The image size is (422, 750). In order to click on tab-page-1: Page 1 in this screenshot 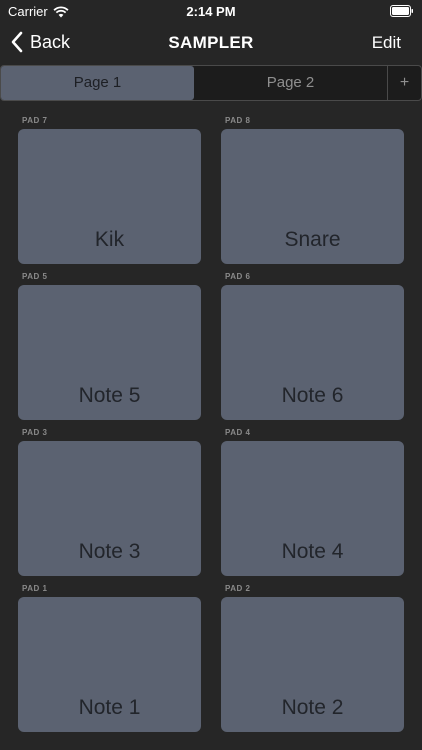, I will do `click(97, 83)`.